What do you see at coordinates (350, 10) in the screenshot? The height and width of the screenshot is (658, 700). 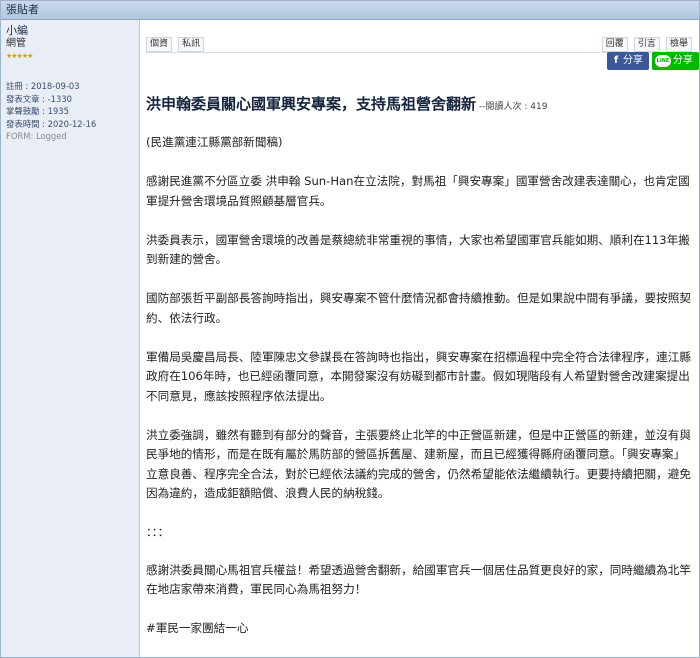 I see `author-column-header: 張貼者` at bounding box center [350, 10].